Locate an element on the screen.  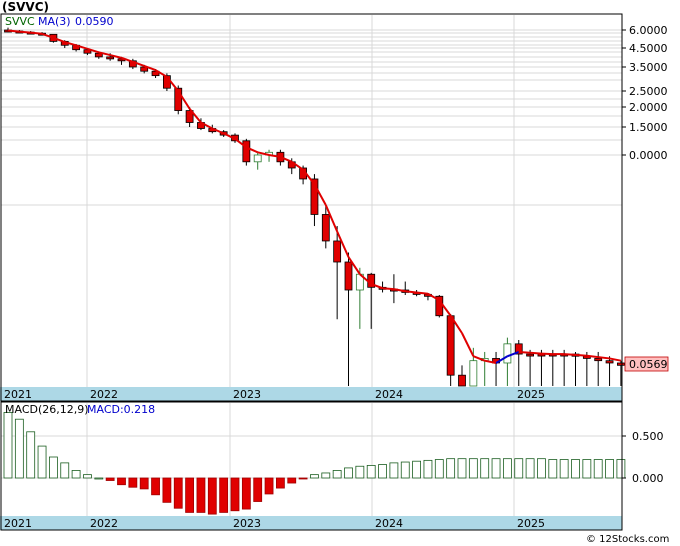
year-label-bottom: 2022 is located at coordinates (104, 523).